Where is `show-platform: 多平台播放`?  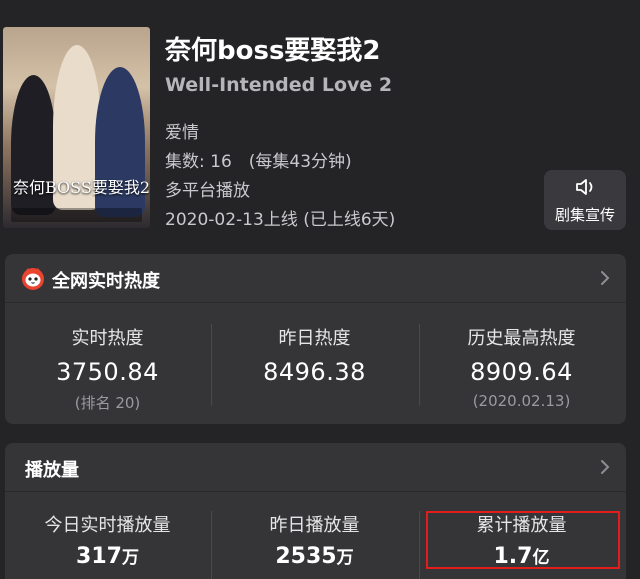 show-platform: 多平台播放 is located at coordinates (207, 191).